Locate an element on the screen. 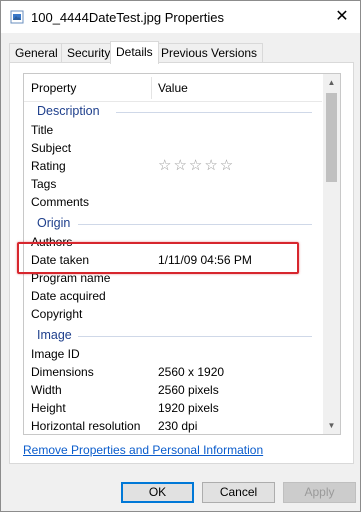  tab-details: Details is located at coordinates (134, 52).